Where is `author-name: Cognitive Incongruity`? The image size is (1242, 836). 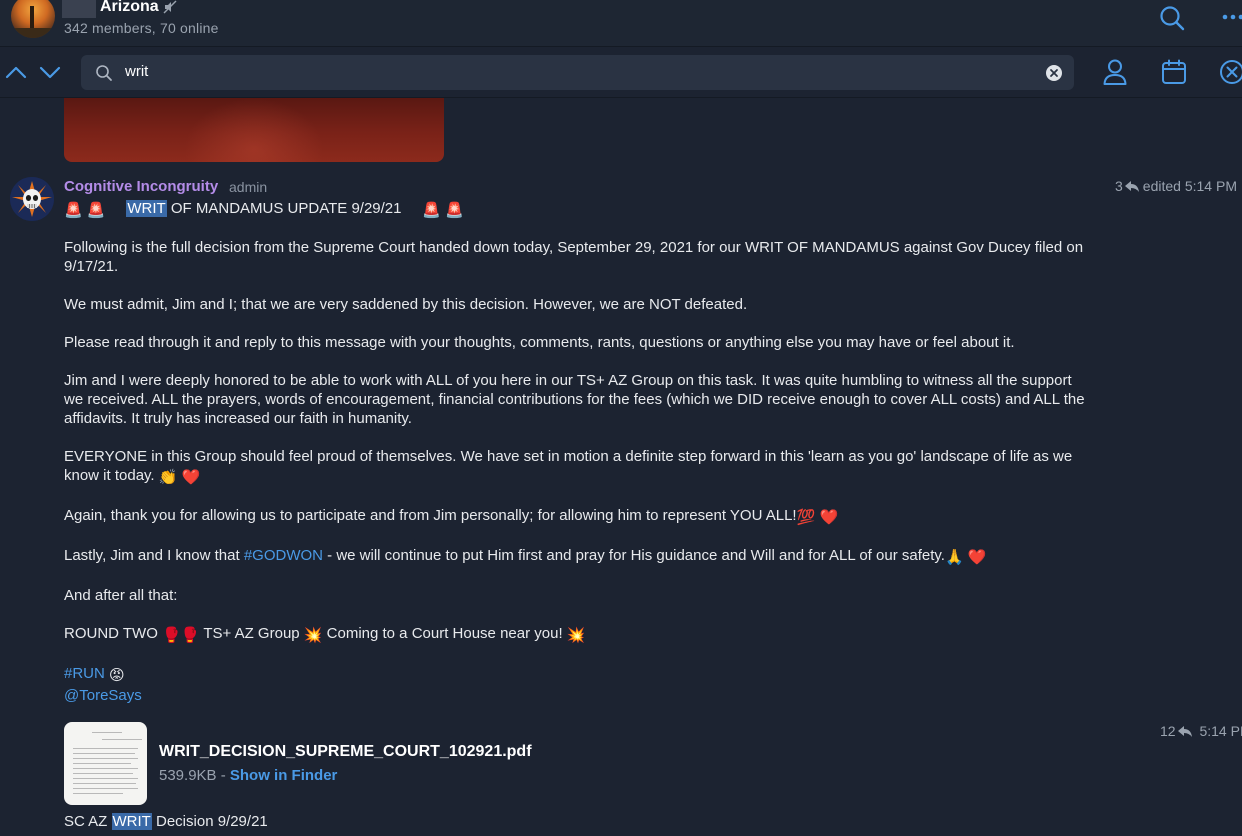 author-name: Cognitive Incongruity is located at coordinates (141, 186).